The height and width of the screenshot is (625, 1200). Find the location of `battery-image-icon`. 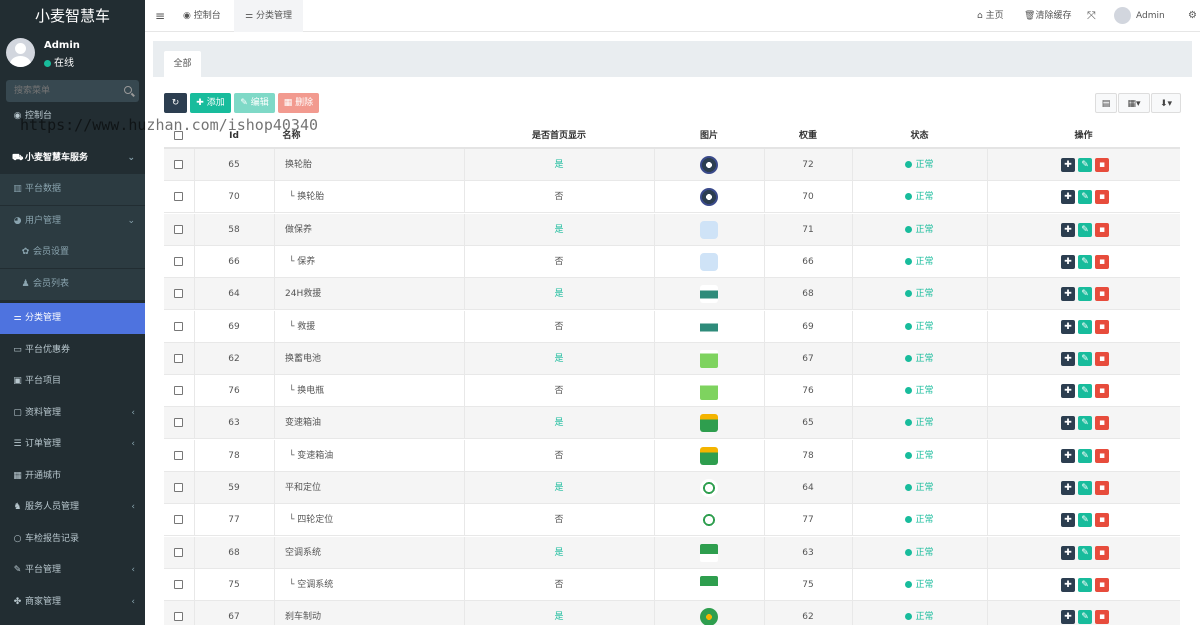

battery-image-icon is located at coordinates (709, 358).